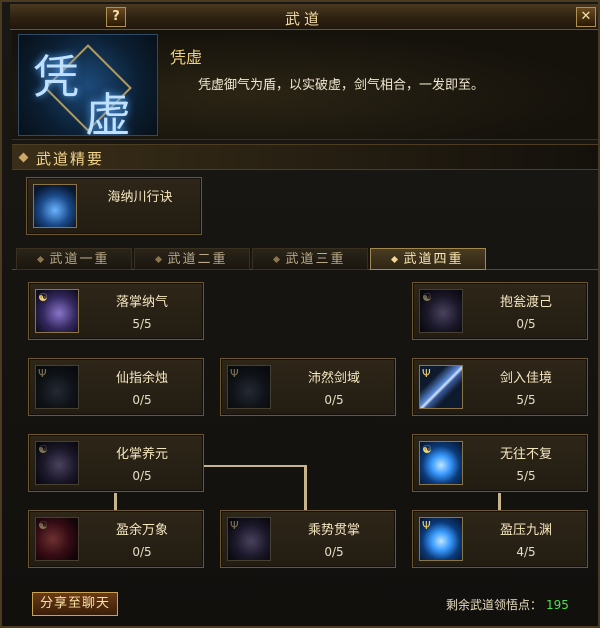 This screenshot has width=600, height=628. What do you see at coordinates (186, 57) in the screenshot?
I see `skill-title: 凭虚` at bounding box center [186, 57].